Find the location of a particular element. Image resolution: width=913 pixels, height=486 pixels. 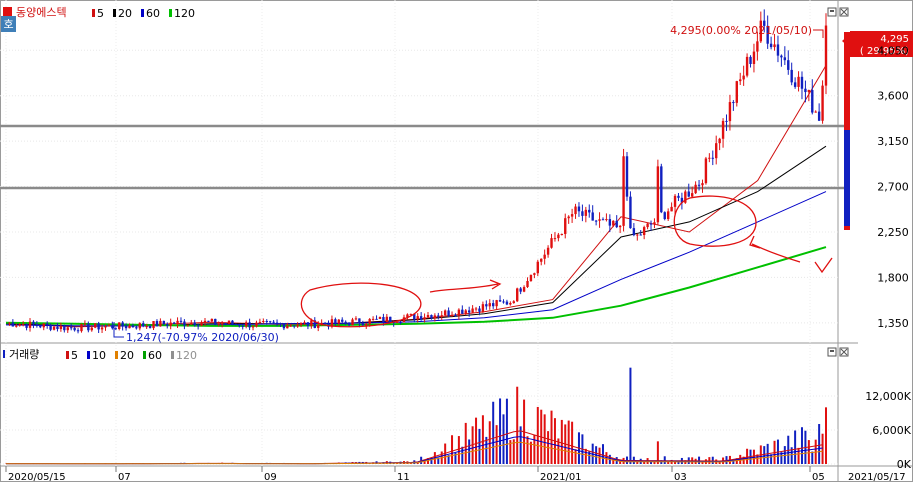

volume-legend-swatch is located at coordinates (88, 355).